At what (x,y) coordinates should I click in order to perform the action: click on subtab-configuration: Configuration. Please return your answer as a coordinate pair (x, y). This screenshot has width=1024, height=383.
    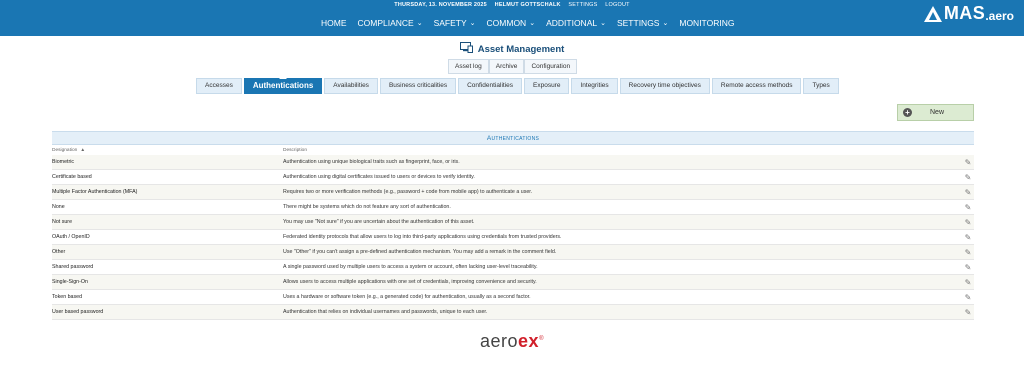
    Looking at the image, I should click on (551, 66).